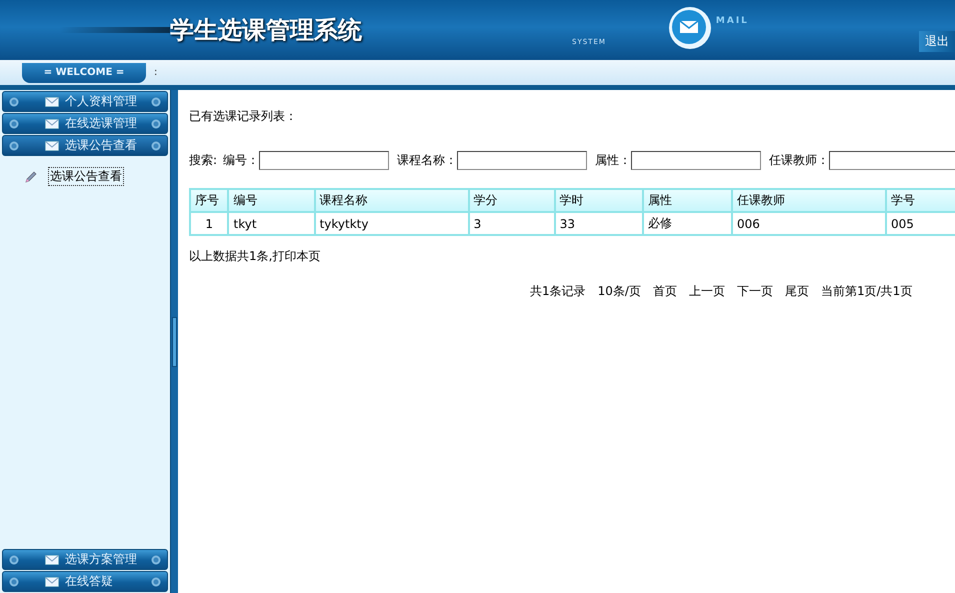  I want to click on column-header: 学号, so click(920, 200).